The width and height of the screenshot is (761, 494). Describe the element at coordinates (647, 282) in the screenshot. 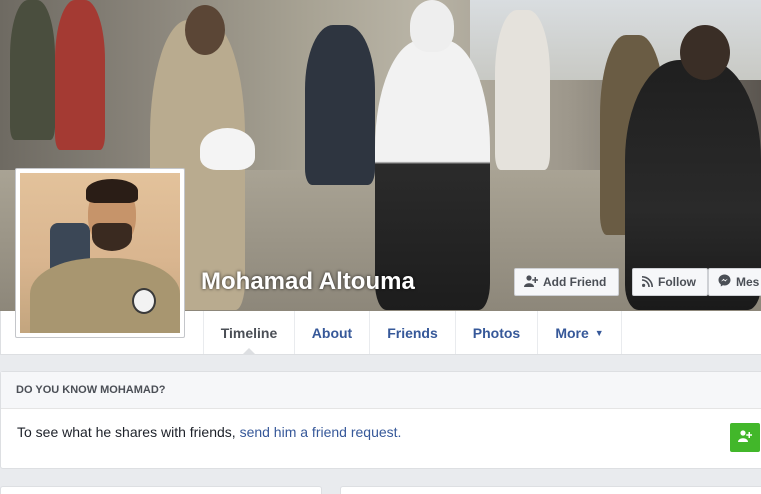

I see `rss-follow-icon` at that location.